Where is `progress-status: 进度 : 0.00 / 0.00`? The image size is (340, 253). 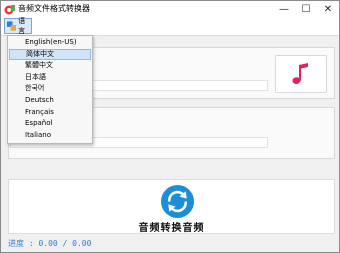 progress-status: 进度 : 0.00 / 0.00 is located at coordinates (50, 243).